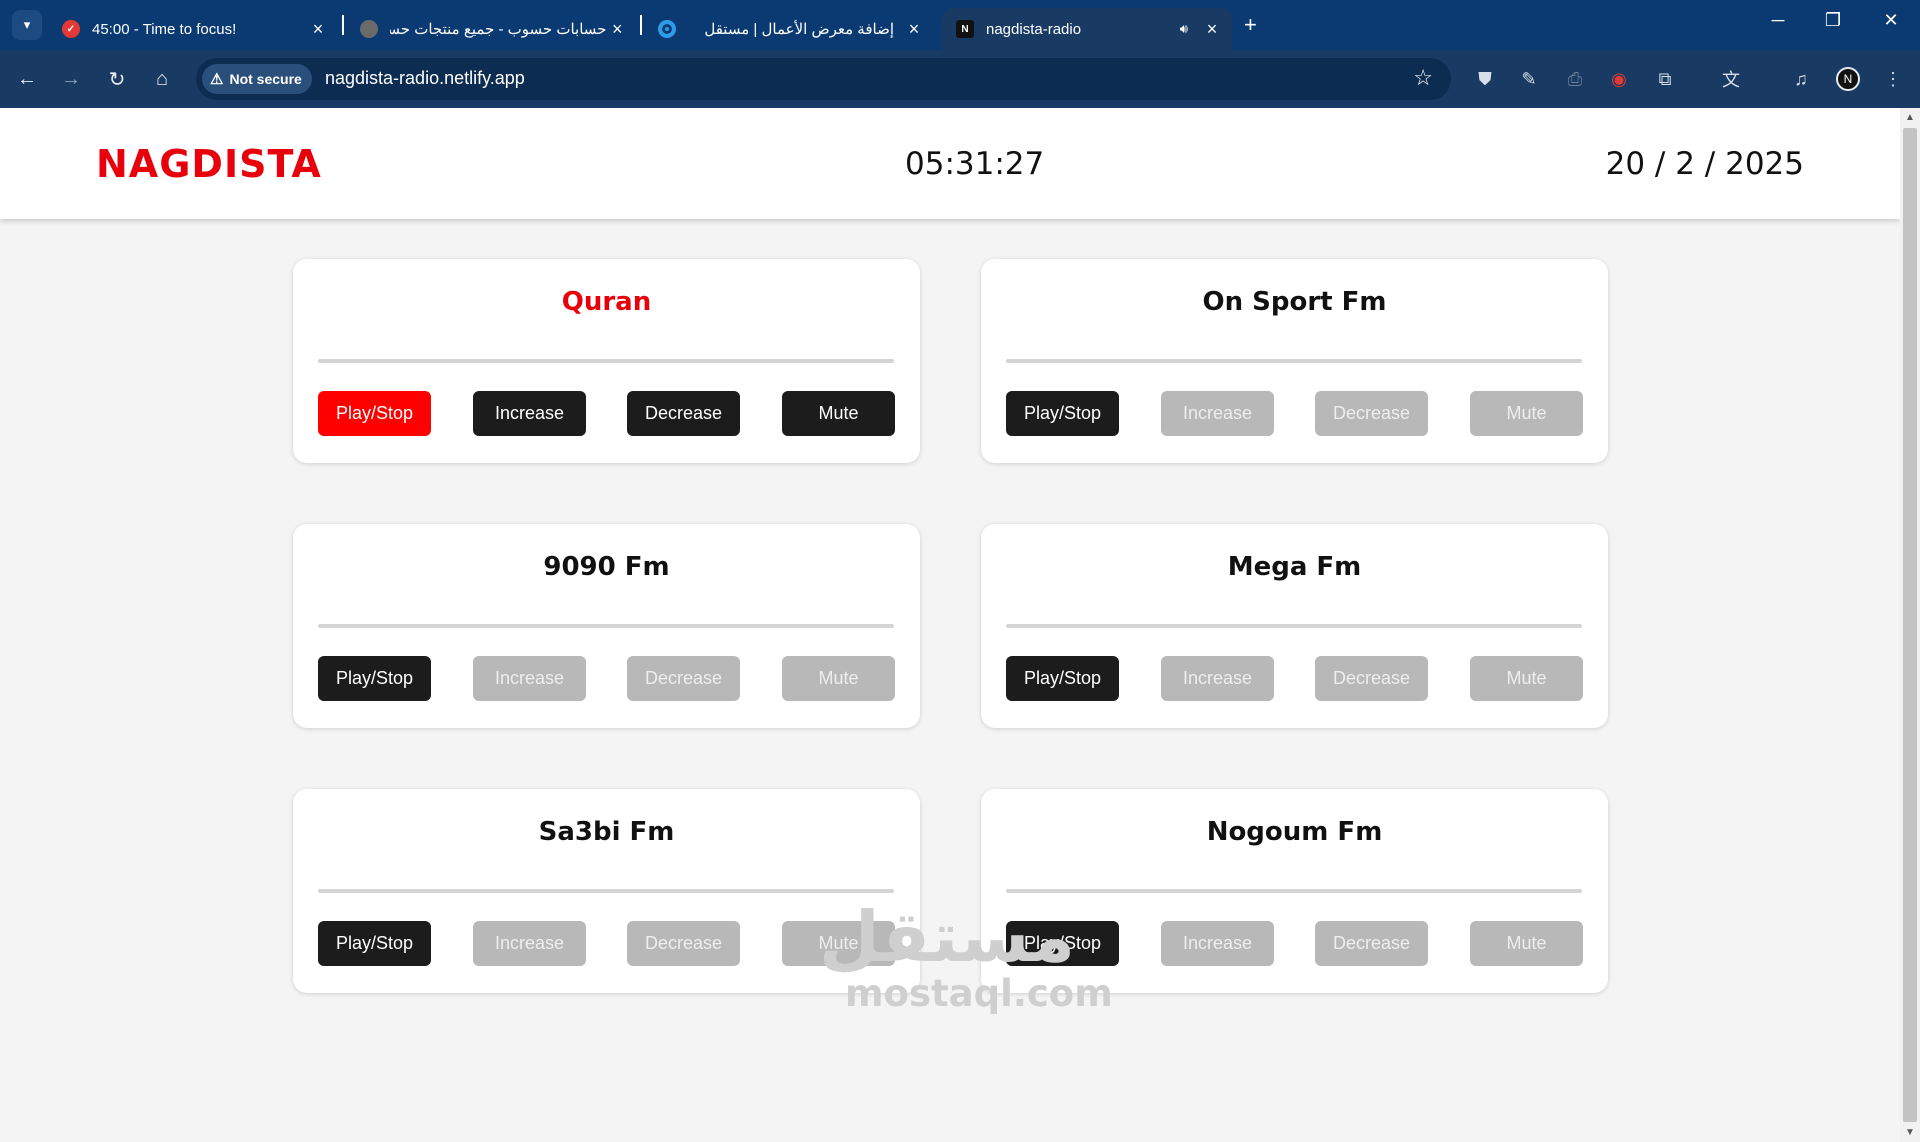 The image size is (1920, 1142). Describe the element at coordinates (1423, 78) in the screenshot. I see `bookmark-star-icon: ☆` at that location.